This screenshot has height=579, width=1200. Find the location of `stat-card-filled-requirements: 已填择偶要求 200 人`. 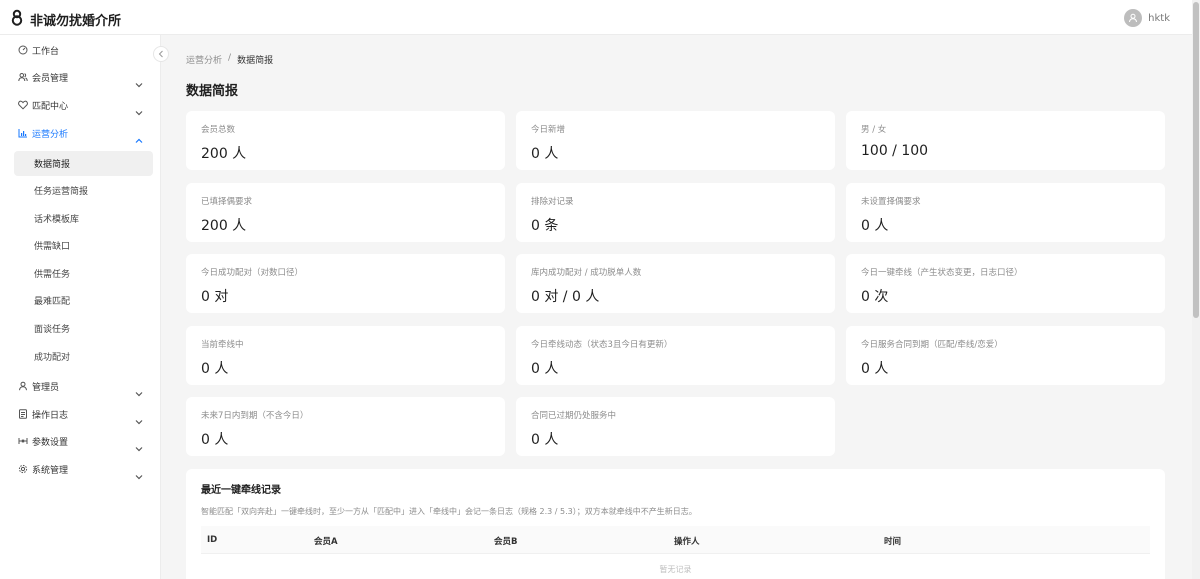

stat-card-filled-requirements: 已填择偶要求 200 人 is located at coordinates (345, 212).